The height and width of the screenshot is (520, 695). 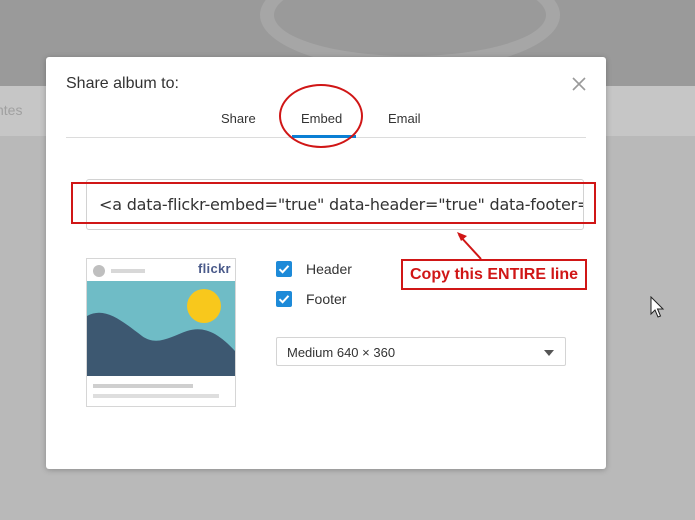 What do you see at coordinates (214, 268) in the screenshot?
I see `flickr-logo: flickr` at bounding box center [214, 268].